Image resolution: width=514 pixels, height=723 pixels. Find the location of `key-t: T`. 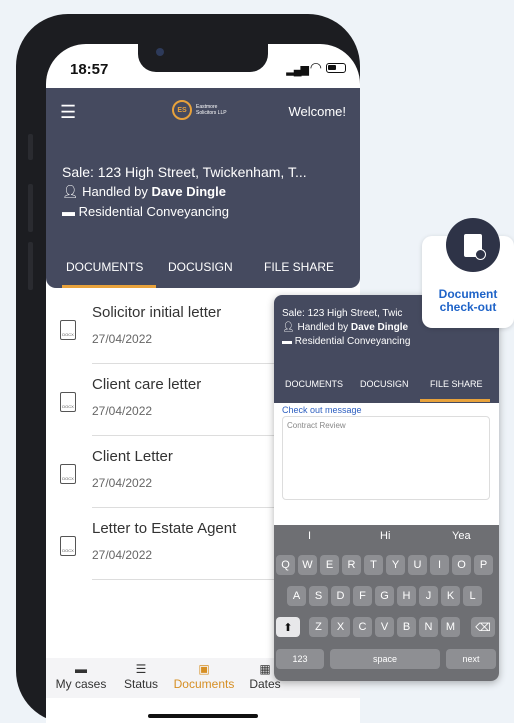

key-t: T is located at coordinates (373, 565).